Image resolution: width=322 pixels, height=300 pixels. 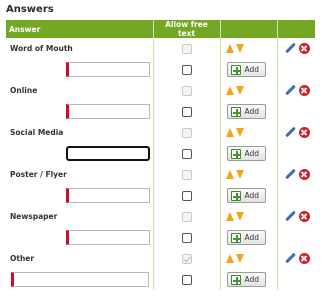 What do you see at coordinates (249, 29) in the screenshot?
I see `column-header-order` at bounding box center [249, 29].